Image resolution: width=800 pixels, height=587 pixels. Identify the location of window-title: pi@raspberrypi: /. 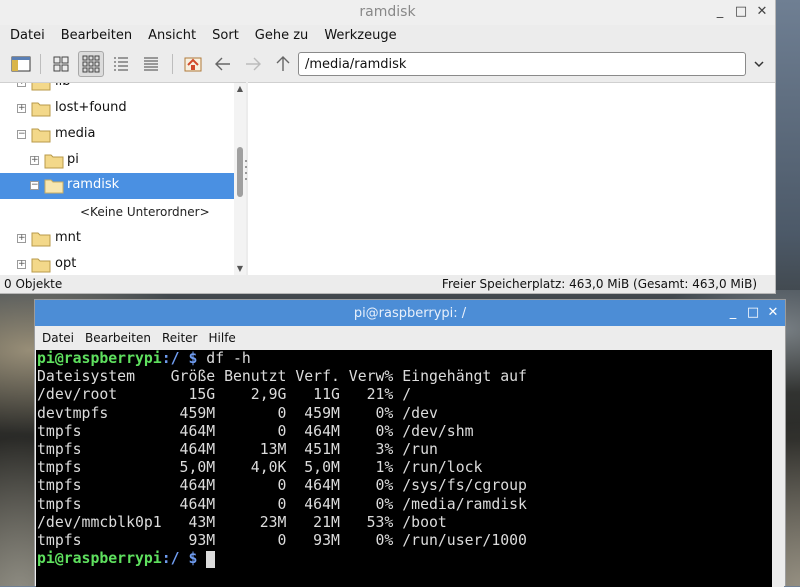
(410, 313).